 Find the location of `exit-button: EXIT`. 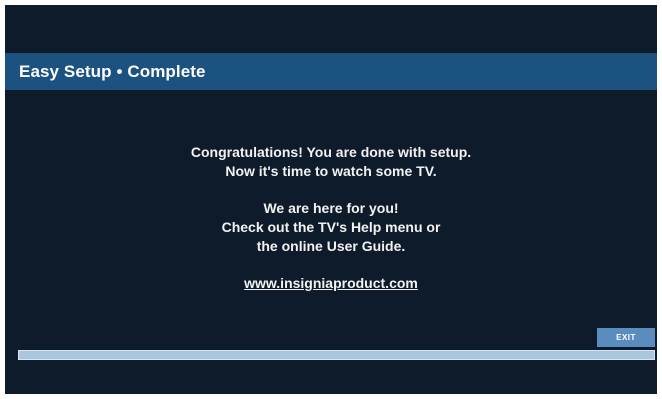

exit-button: EXIT is located at coordinates (626, 337).